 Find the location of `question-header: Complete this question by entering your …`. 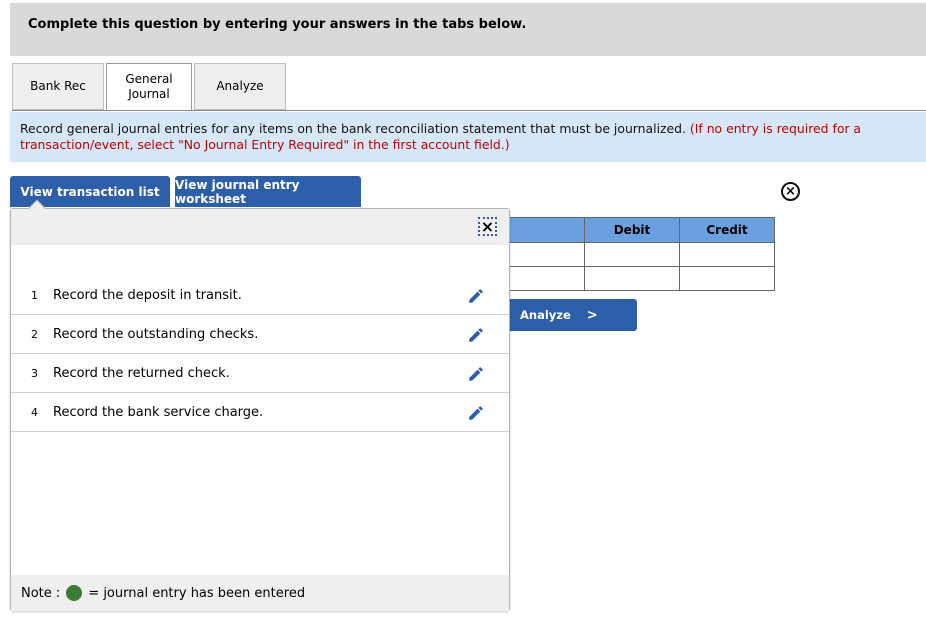

question-header: Complete this question by entering your … is located at coordinates (468, 29).